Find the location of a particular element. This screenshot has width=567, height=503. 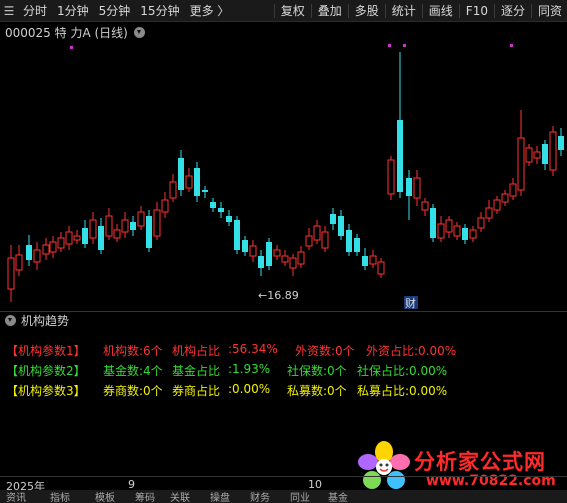

statistics-button: 统计 is located at coordinates (404, 11).